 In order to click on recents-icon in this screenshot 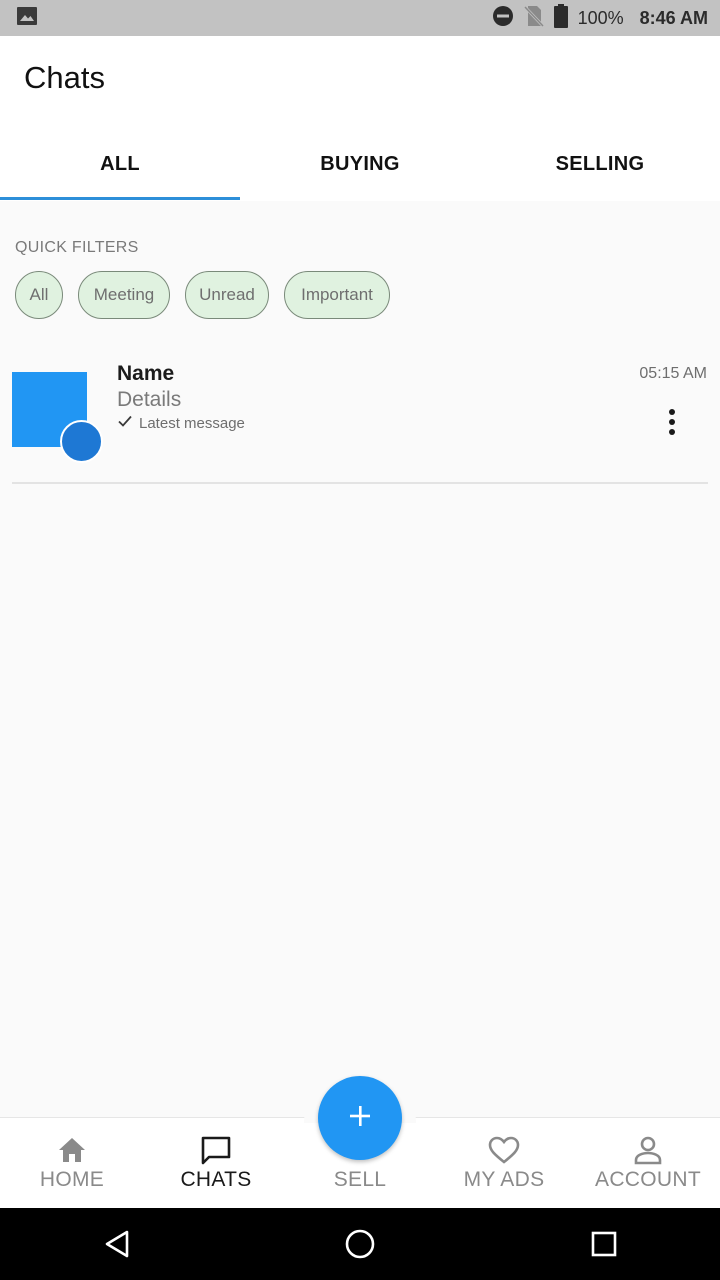, I will do `click(604, 1244)`.